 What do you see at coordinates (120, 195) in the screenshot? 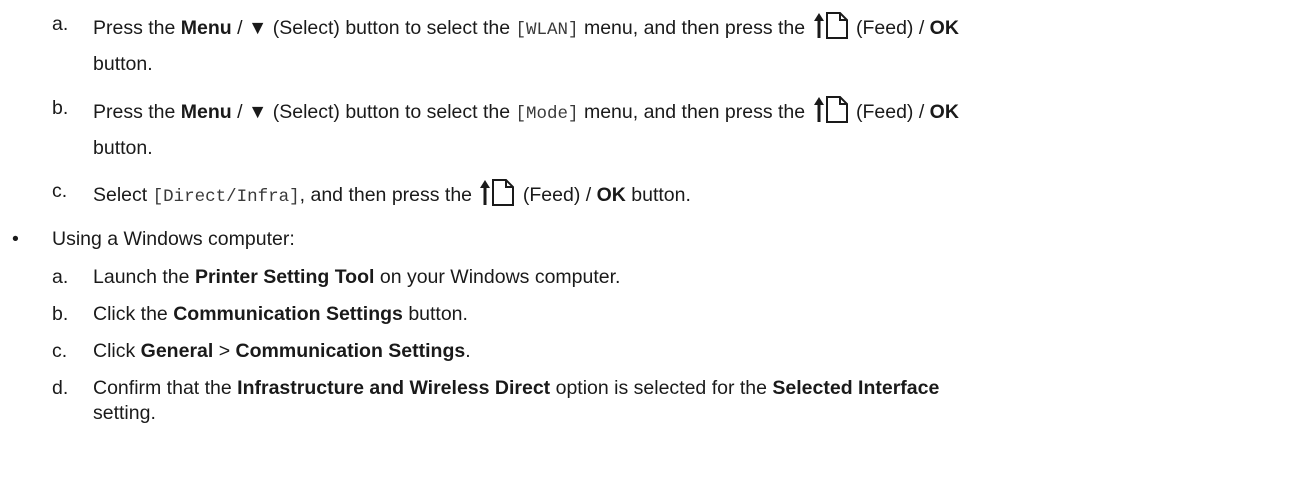
I see `step-text: Select` at bounding box center [120, 195].